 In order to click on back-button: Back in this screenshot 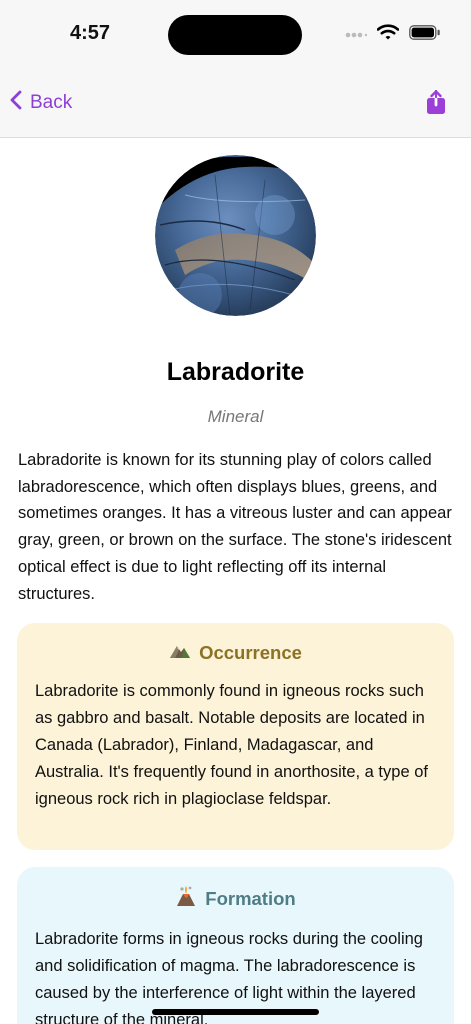, I will do `click(41, 103)`.